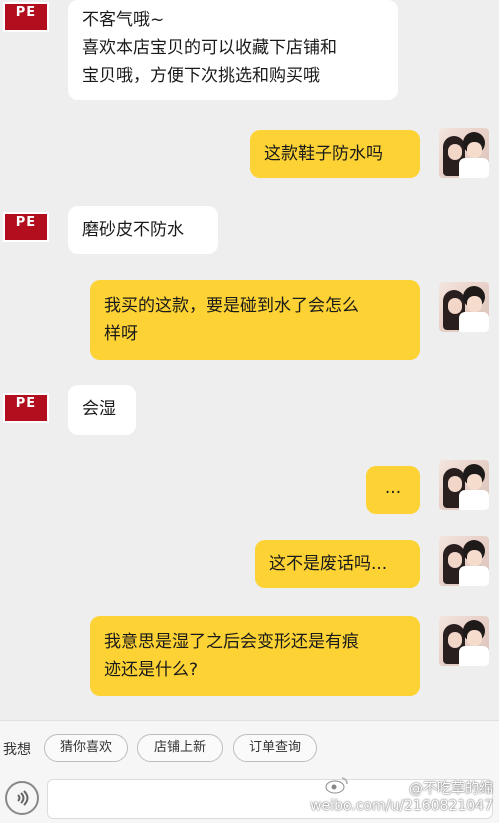  I want to click on quick-reply-chip: 店铺上新, so click(180, 748).